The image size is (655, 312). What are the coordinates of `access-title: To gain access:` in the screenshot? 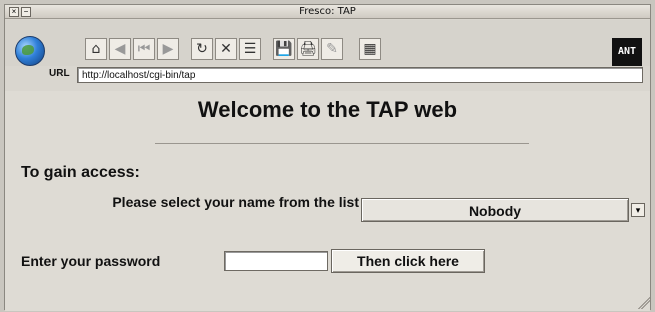 It's located at (80, 172).